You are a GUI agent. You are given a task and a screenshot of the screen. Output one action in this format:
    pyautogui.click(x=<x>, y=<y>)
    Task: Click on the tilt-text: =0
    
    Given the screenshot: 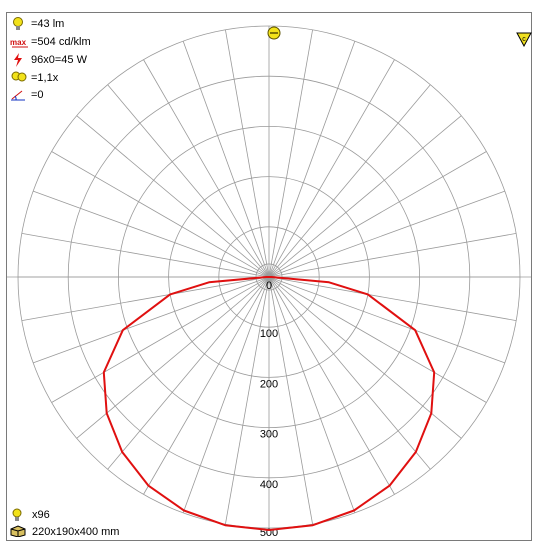 What is the action you would take?
    pyautogui.click(x=37, y=95)
    